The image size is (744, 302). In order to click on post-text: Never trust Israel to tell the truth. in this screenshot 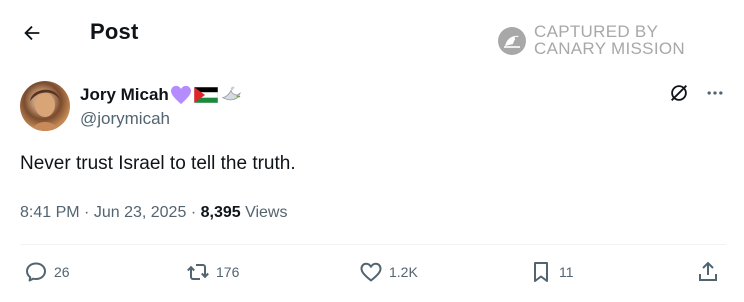, I will do `click(158, 163)`.